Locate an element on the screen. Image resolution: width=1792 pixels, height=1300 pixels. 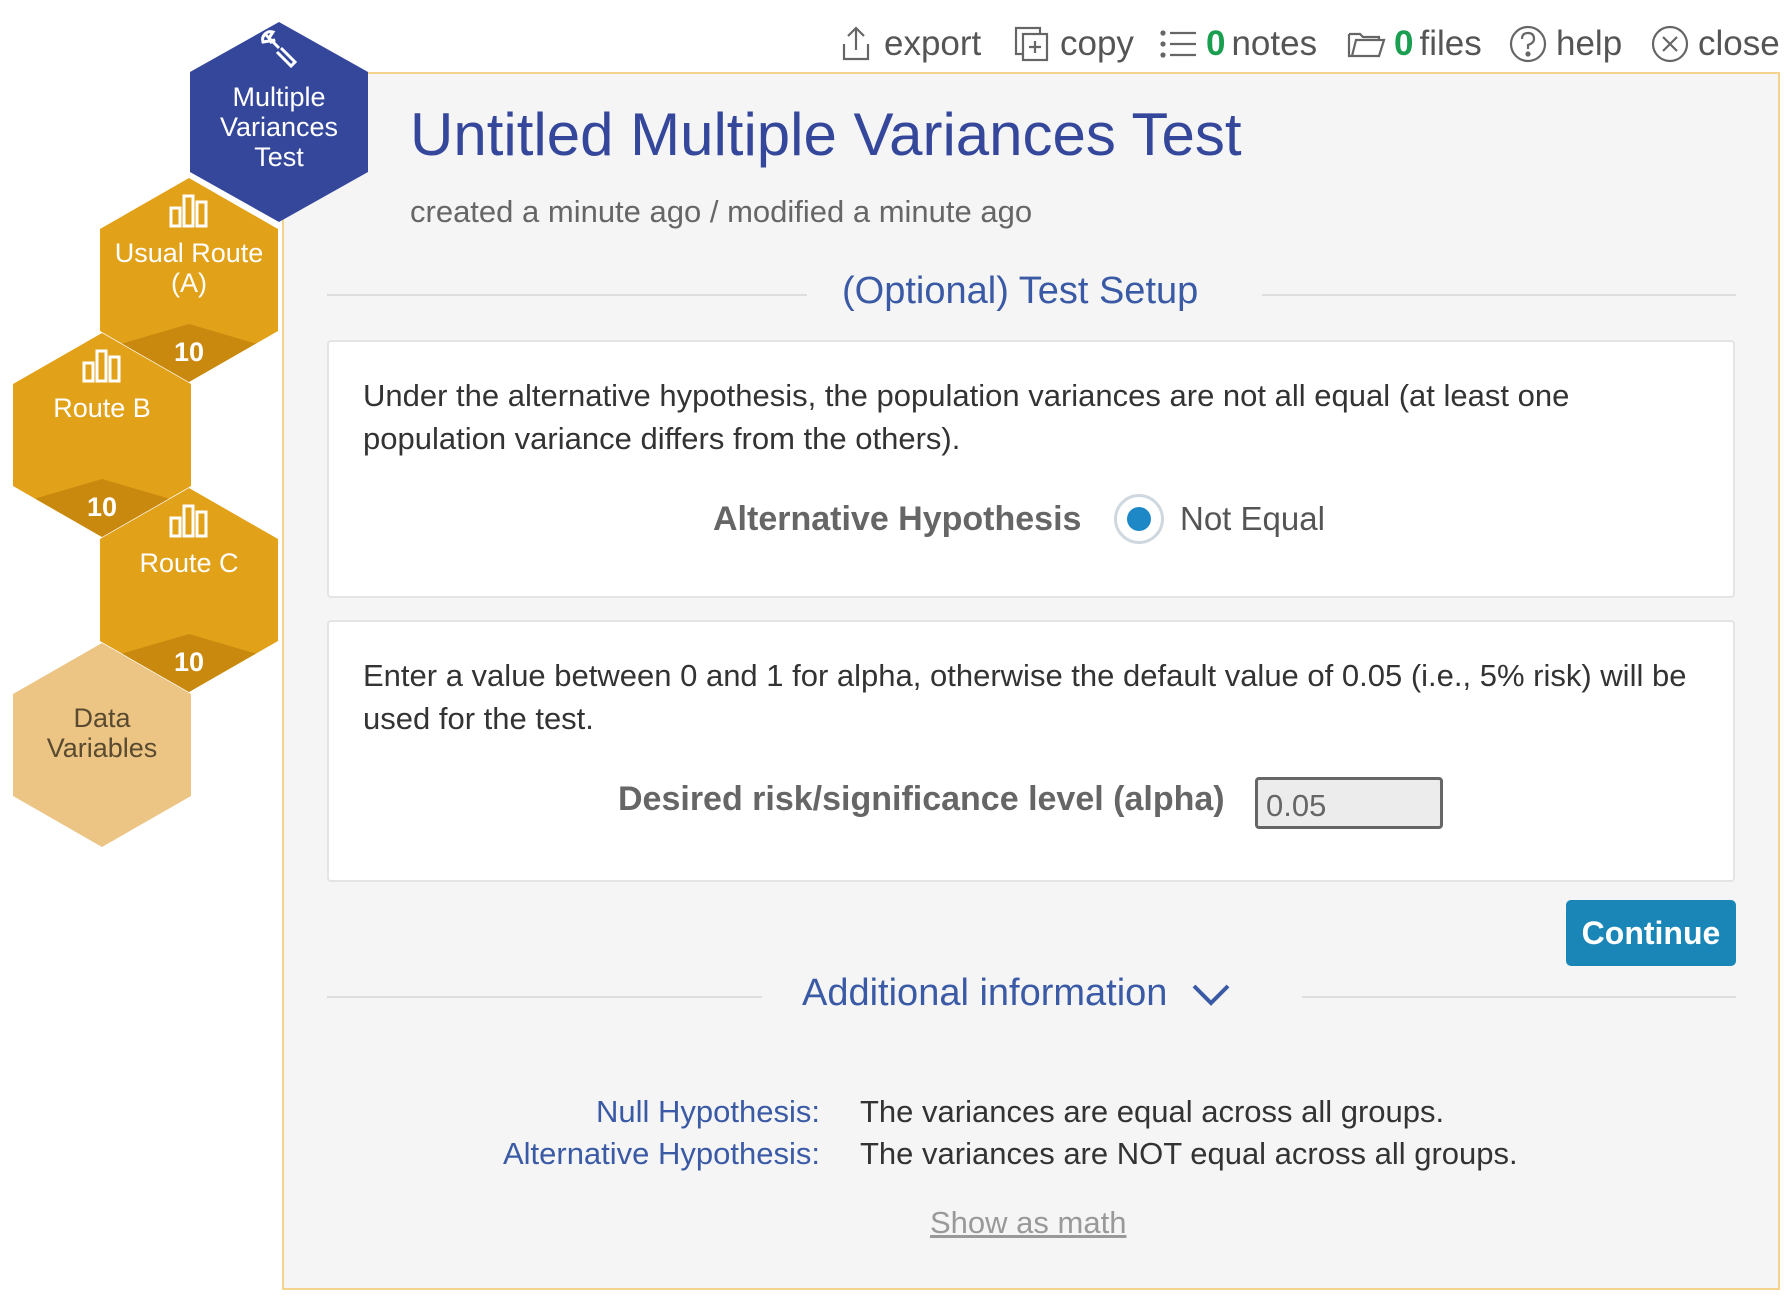
hex-label: Data is located at coordinates (102, 718).